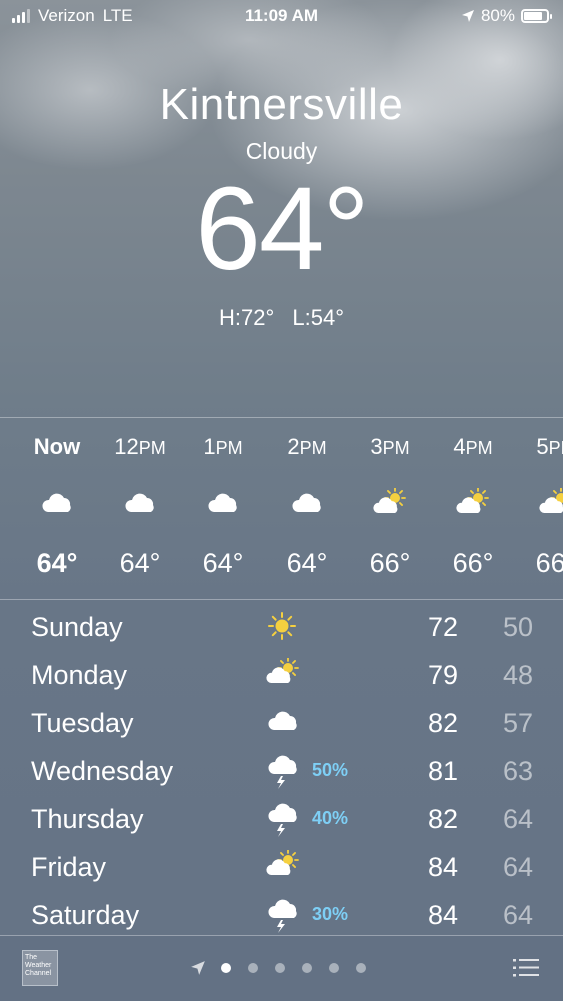 The image size is (563, 1001). I want to click on day-high: 81, so click(442, 771).